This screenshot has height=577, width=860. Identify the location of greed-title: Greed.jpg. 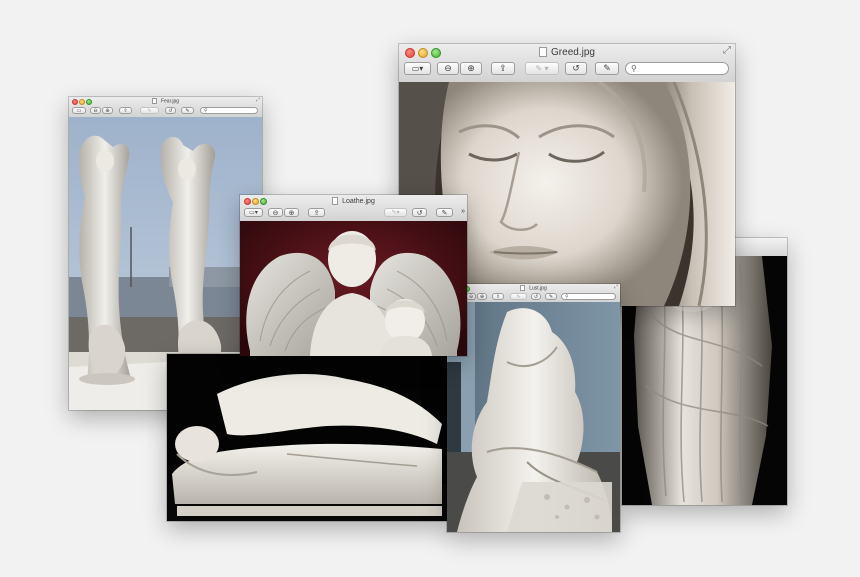
(567, 52).